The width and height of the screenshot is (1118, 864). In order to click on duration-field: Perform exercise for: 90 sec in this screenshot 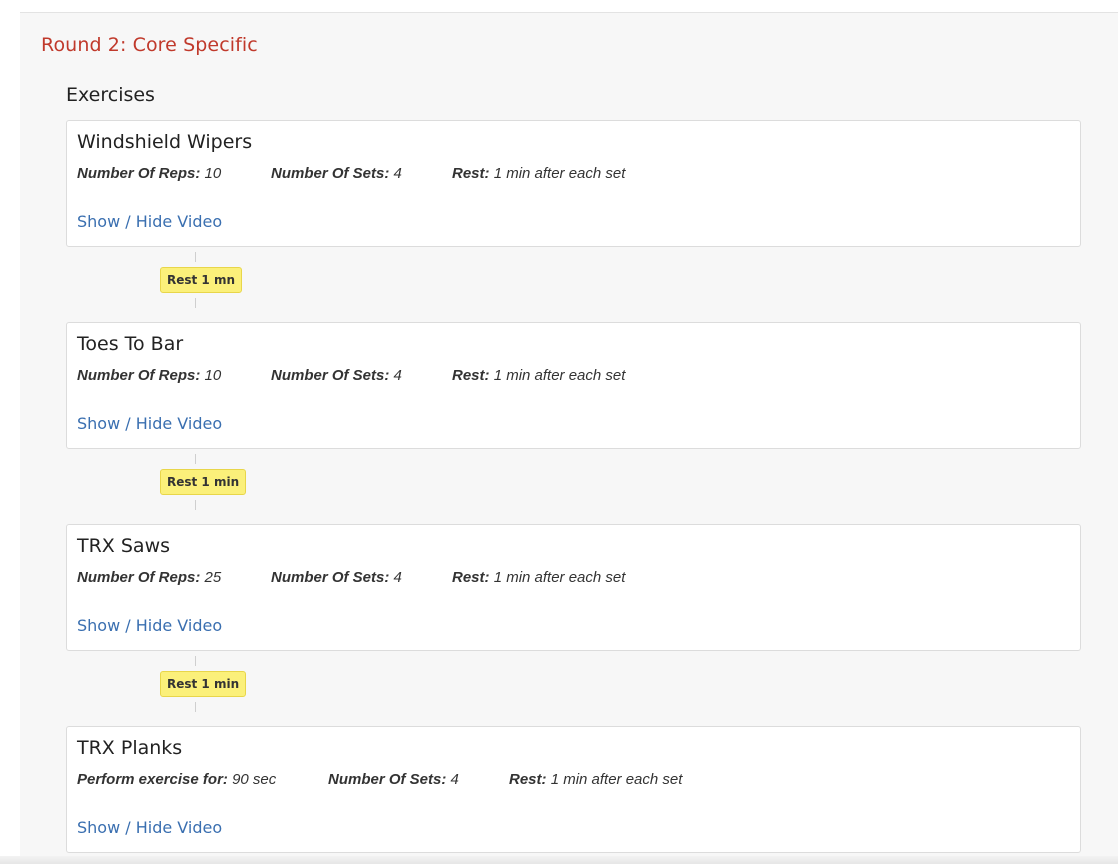, I will do `click(176, 779)`.